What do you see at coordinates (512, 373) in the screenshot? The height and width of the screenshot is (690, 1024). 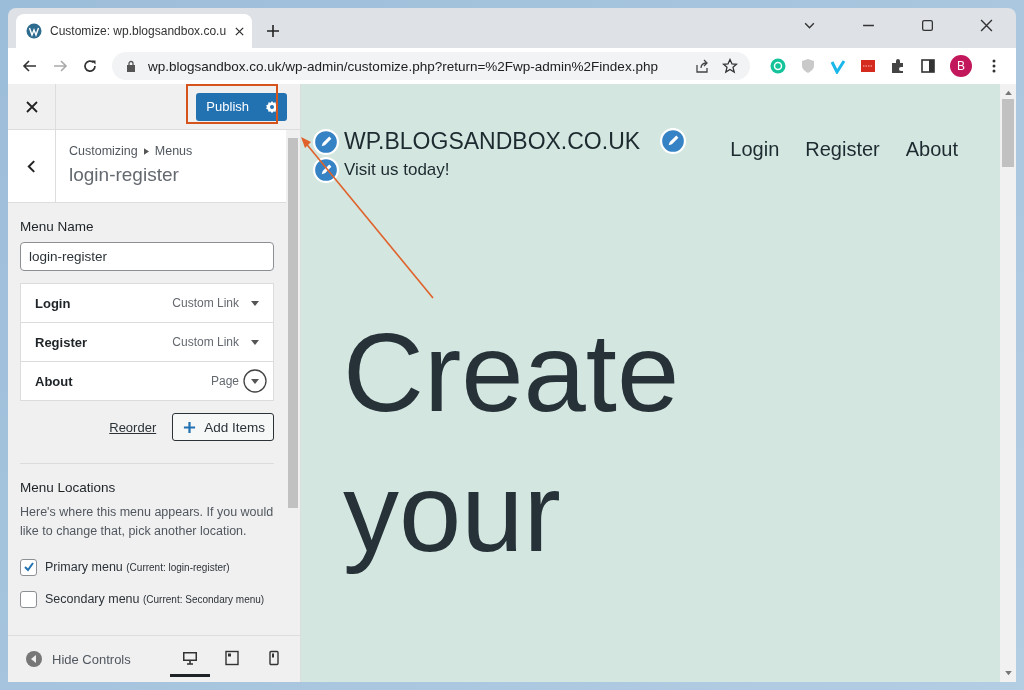 I see `hero-heading: Create` at bounding box center [512, 373].